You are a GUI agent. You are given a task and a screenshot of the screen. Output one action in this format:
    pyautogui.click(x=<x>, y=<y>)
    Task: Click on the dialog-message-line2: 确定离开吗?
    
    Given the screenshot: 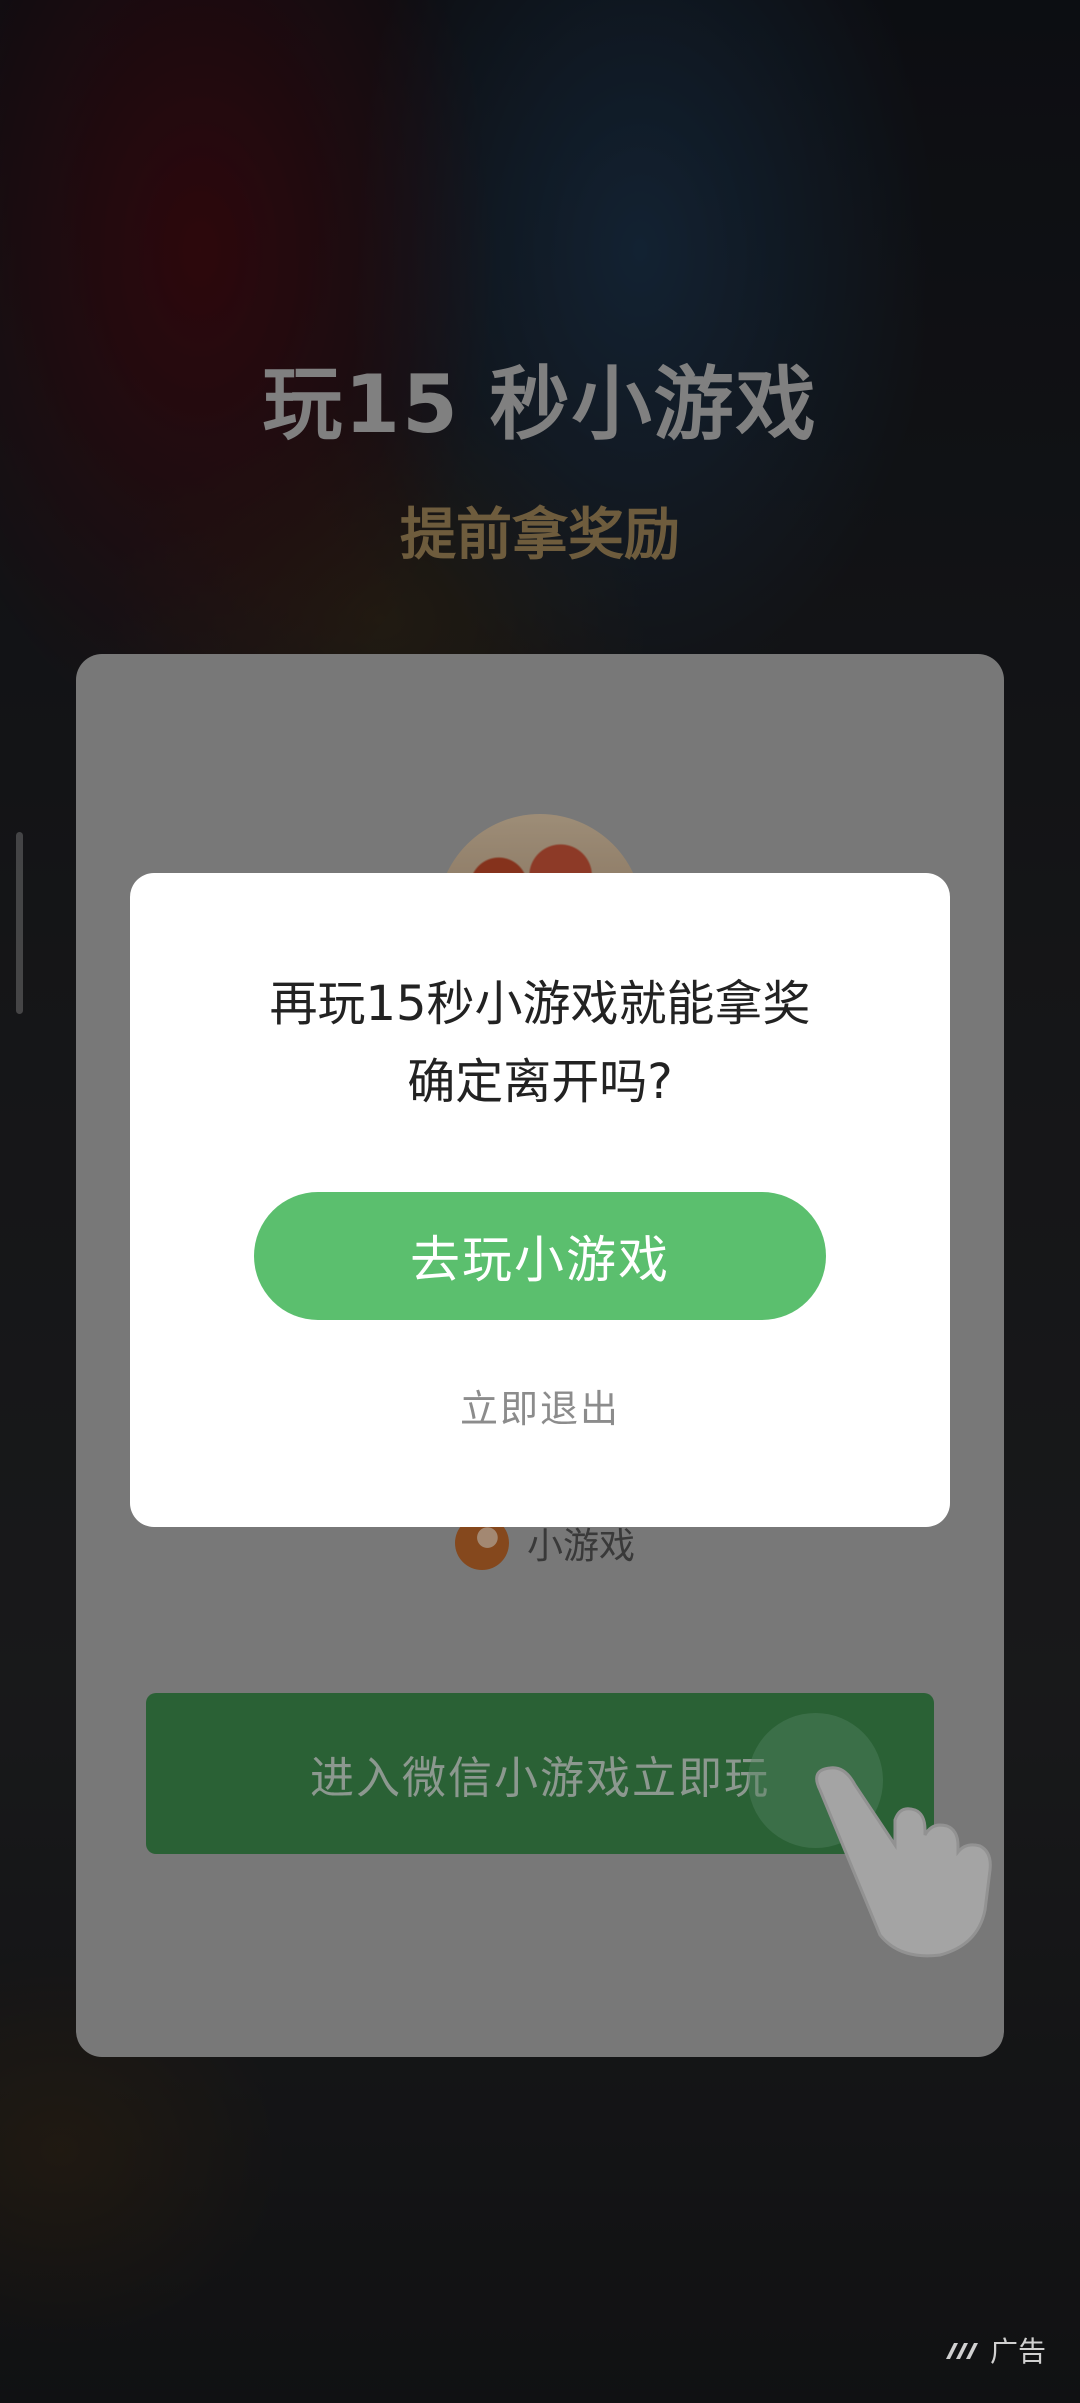 What is the action you would take?
    pyautogui.click(x=540, y=1082)
    